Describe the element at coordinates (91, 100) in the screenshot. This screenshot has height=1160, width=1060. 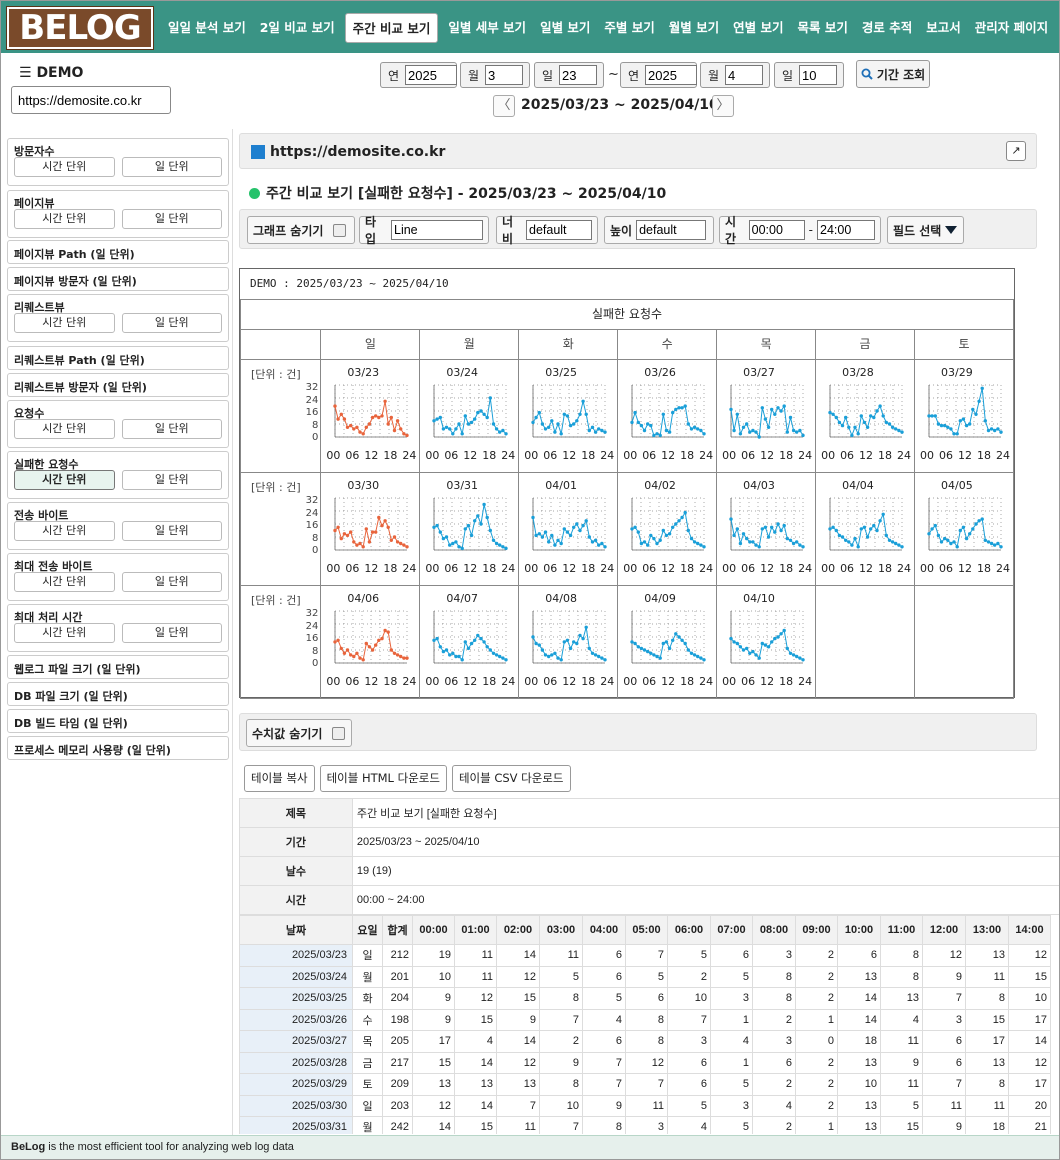
I see `site-select` at that location.